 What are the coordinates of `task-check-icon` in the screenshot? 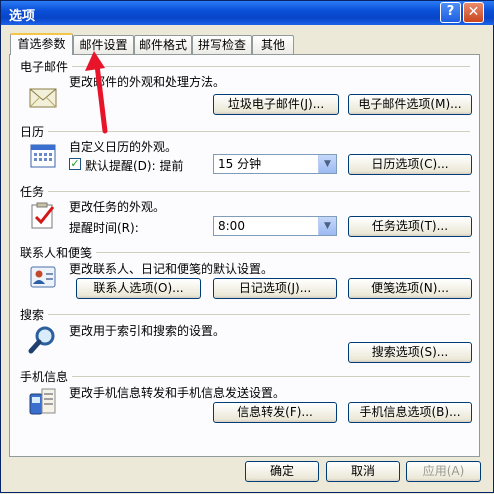 It's located at (43, 215).